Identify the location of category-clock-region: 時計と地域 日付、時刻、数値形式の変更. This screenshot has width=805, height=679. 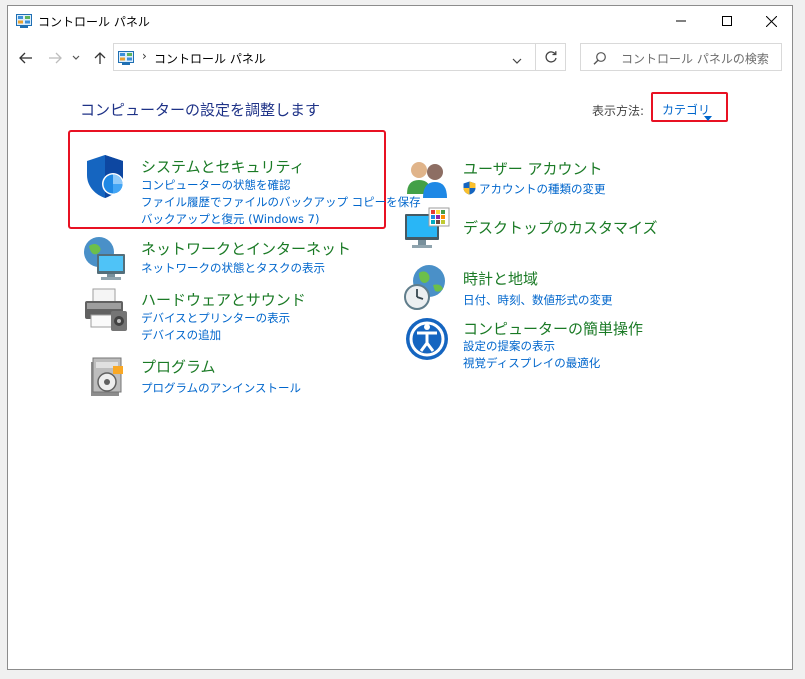
(583, 287).